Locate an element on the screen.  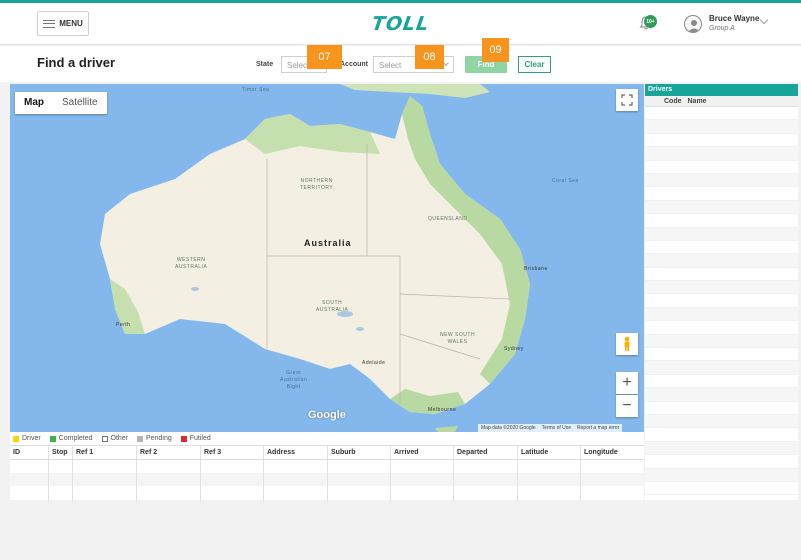
legend-item-pending: Pending is located at coordinates (154, 438).